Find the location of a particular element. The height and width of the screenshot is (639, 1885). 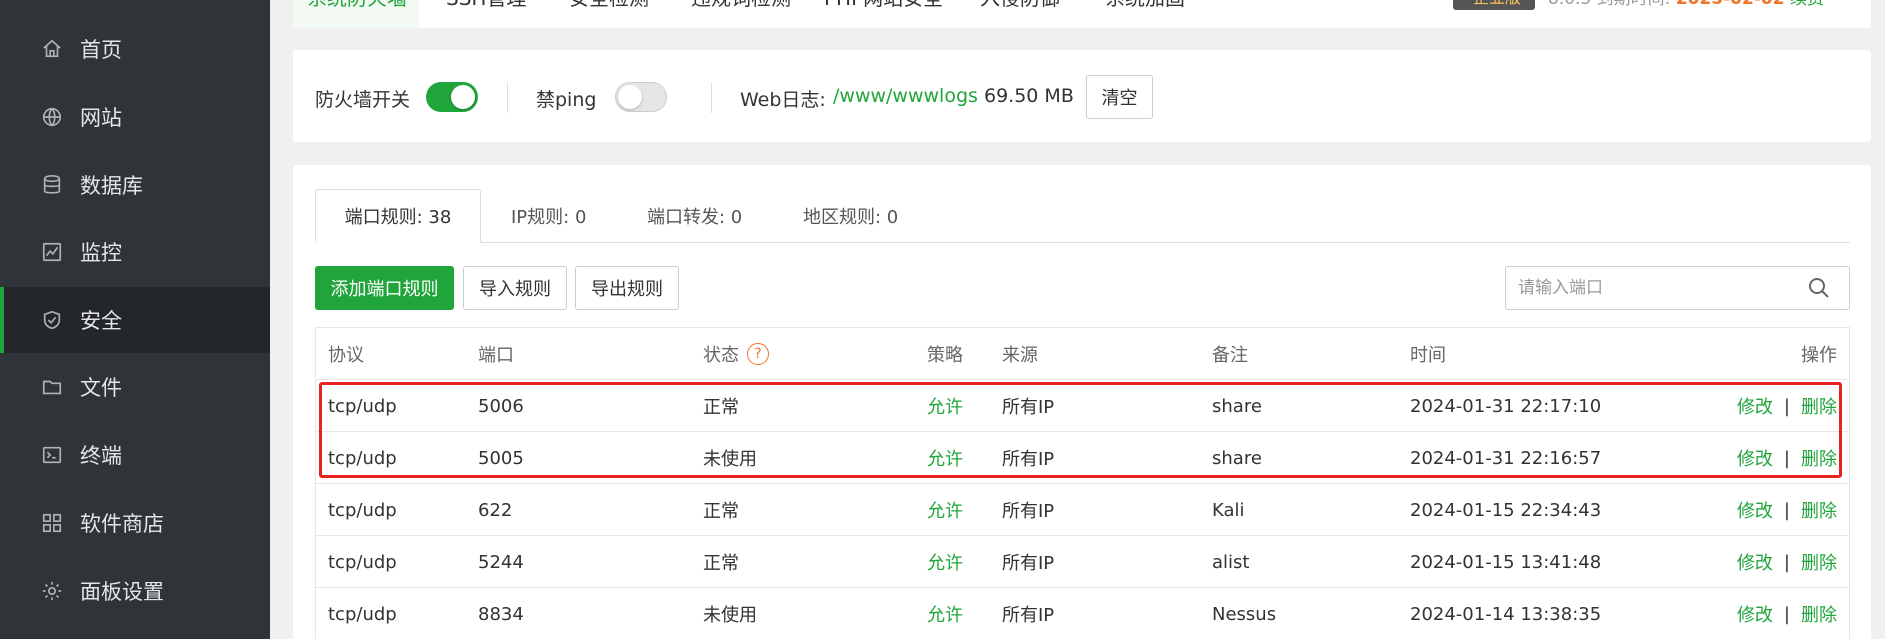

port-search-input is located at coordinates (1677, 288).